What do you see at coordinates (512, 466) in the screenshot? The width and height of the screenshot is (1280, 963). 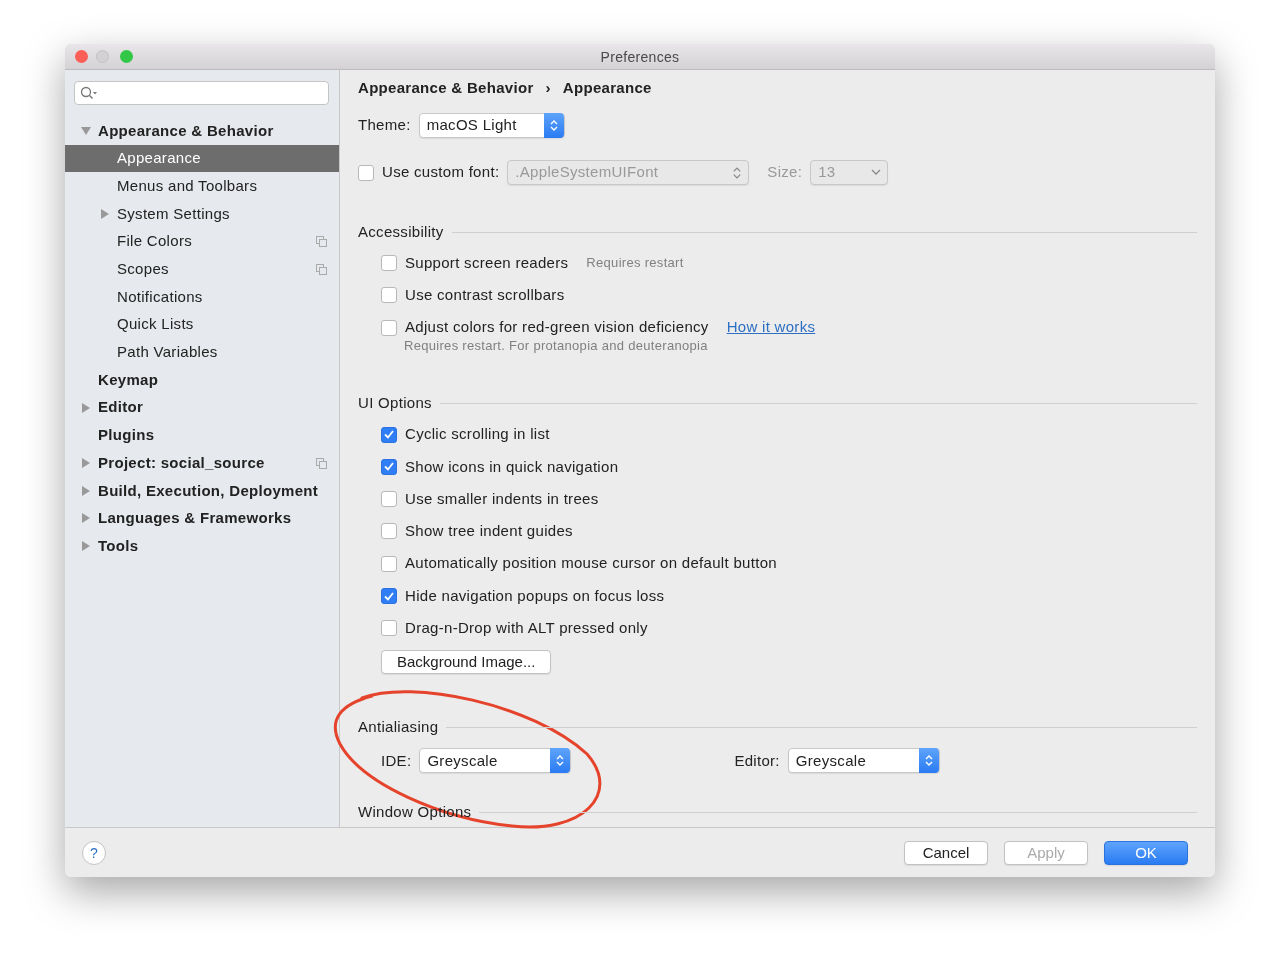 I see `checkbox-label: Show icons in quick navigation` at bounding box center [512, 466].